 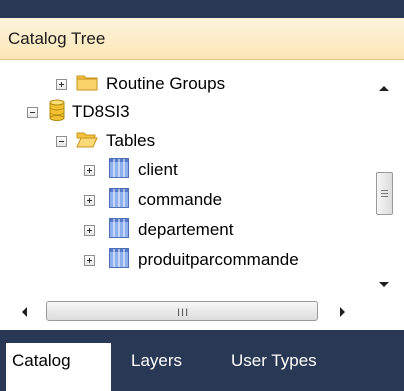 I want to click on tree-node-label: commande, so click(x=180, y=199).